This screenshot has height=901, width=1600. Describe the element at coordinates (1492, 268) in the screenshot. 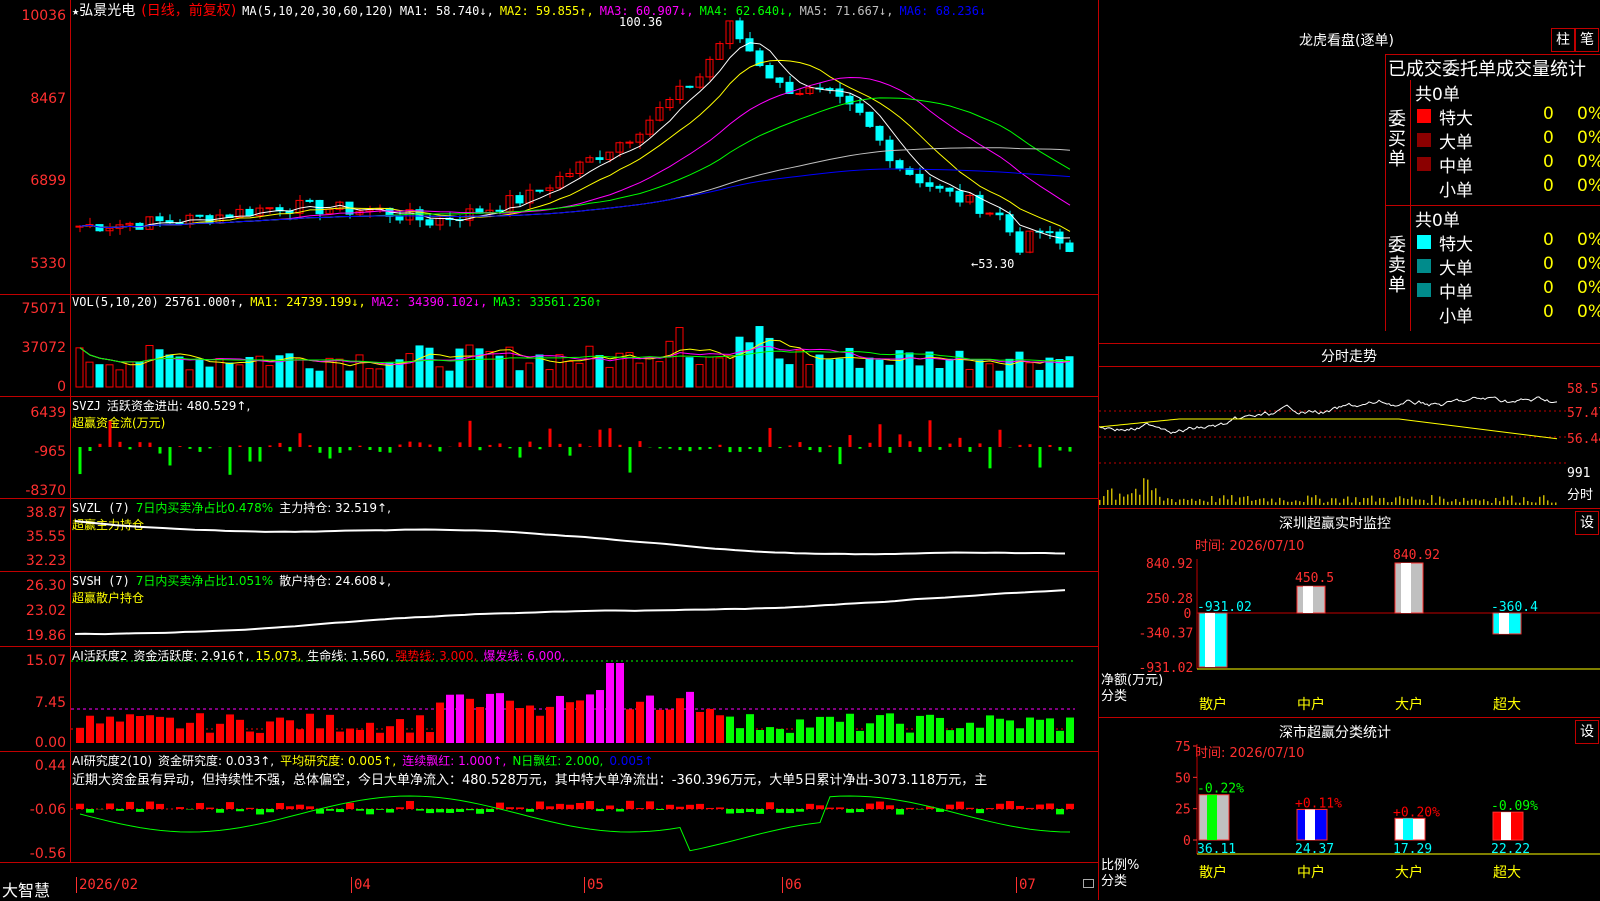

I see `sell-section: 委卖单 共0单 特大00%大单00%中单00%小单00%` at that location.